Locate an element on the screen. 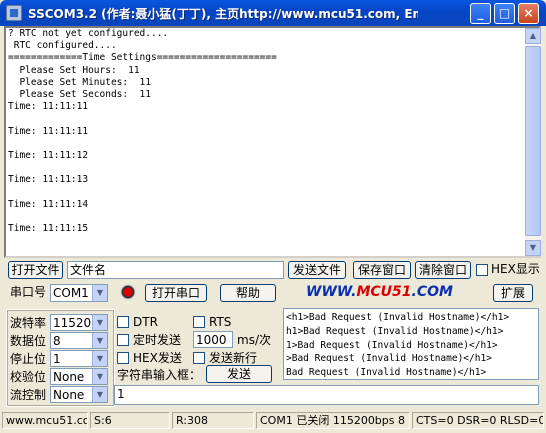 This screenshot has height=433, width=546. stopbits-value: 1 is located at coordinates (57, 359).